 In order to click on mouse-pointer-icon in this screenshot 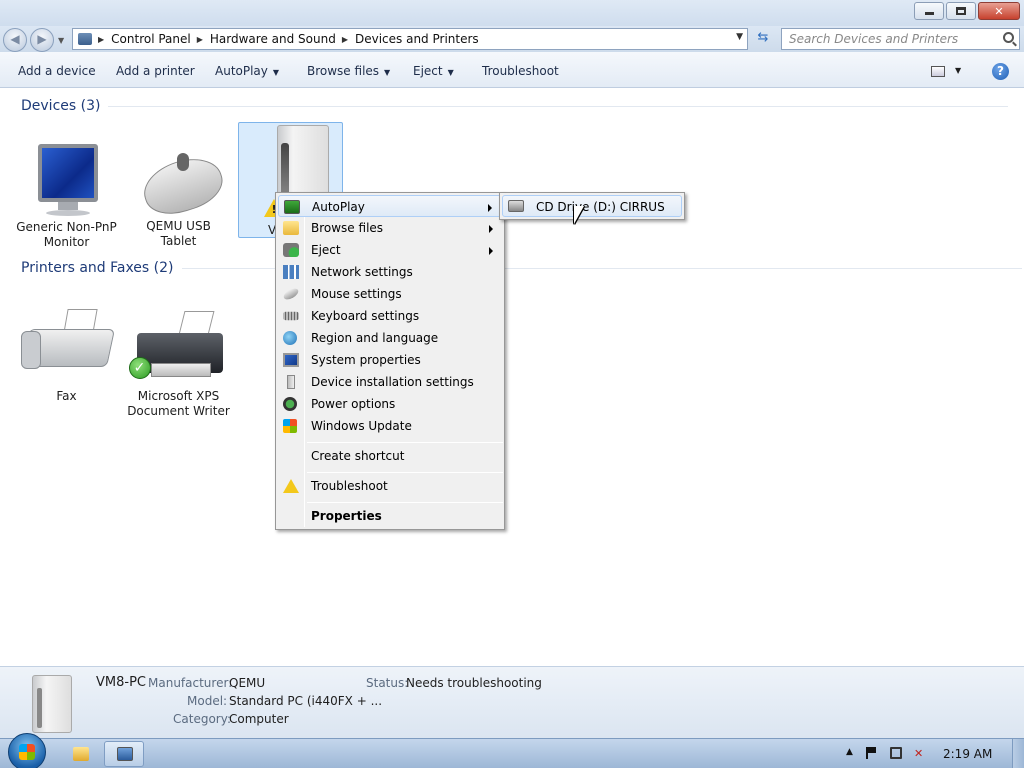, I will do `click(579, 215)`.